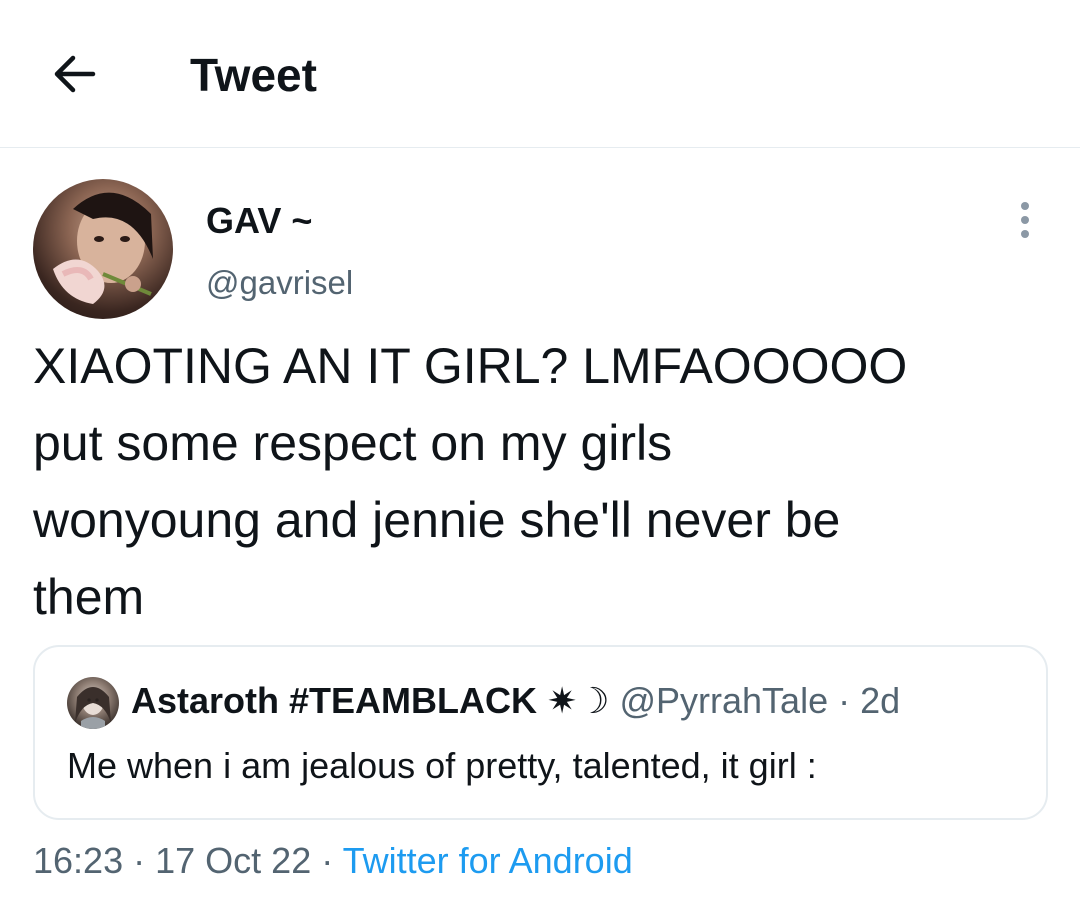  I want to click on author-display-name: GAV ~, so click(259, 221).